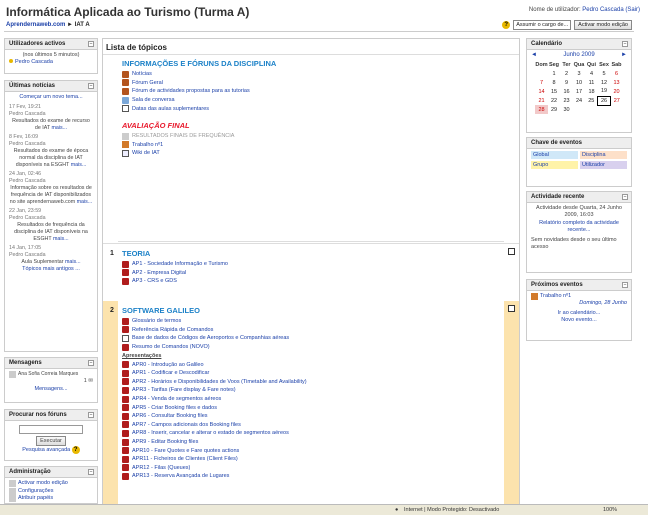  Describe the element at coordinates (75, 450) in the screenshot. I see `help-icon: ?` at that location.